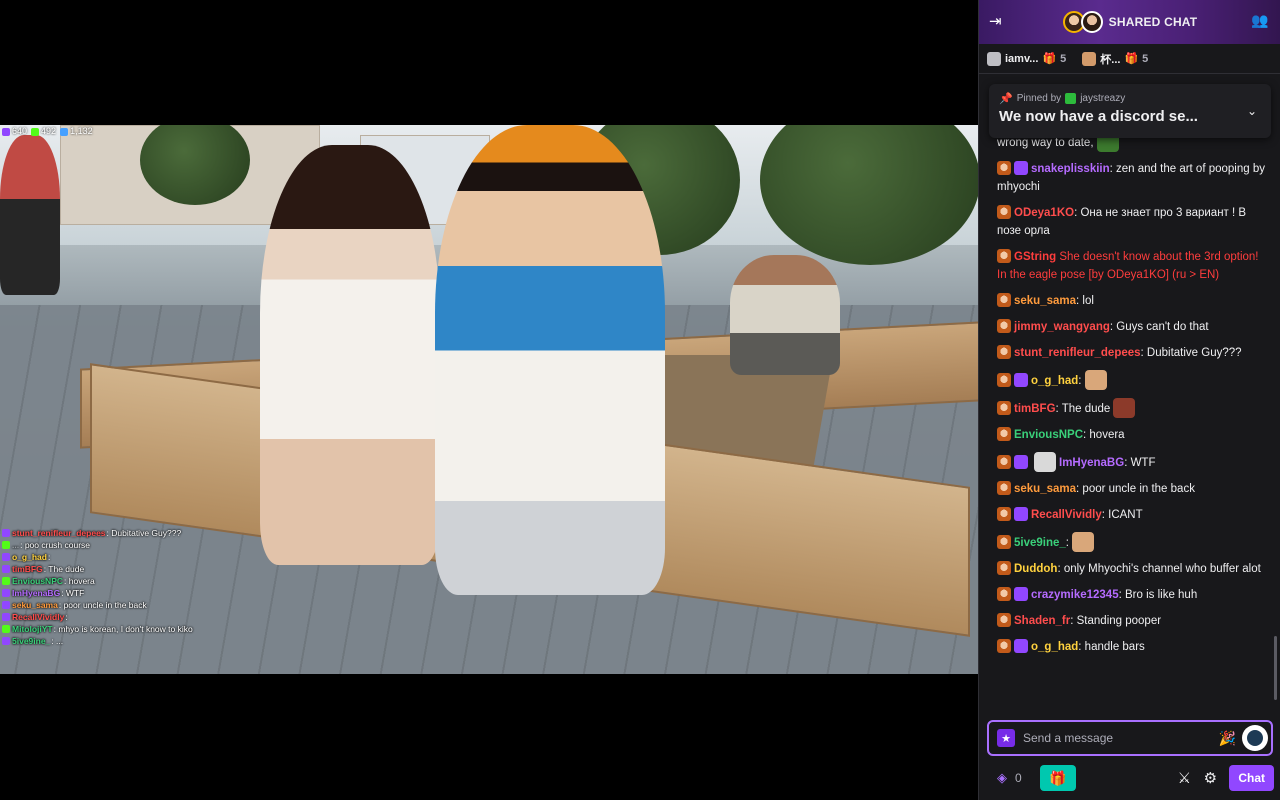 The width and height of the screenshot is (1280, 800). I want to click on chat-message: ImHyenaBG: WTF, so click(1134, 462).